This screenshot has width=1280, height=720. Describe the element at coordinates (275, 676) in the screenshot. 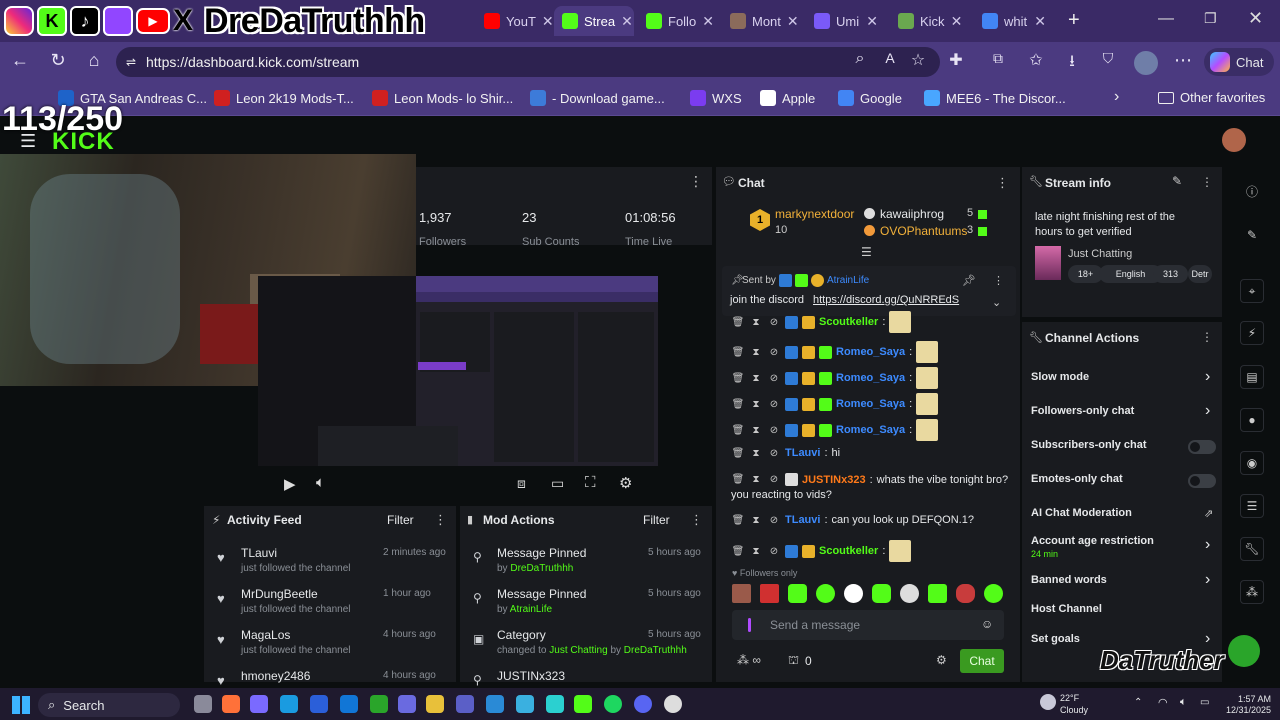

I see `activity-user: hmoney2486` at that location.